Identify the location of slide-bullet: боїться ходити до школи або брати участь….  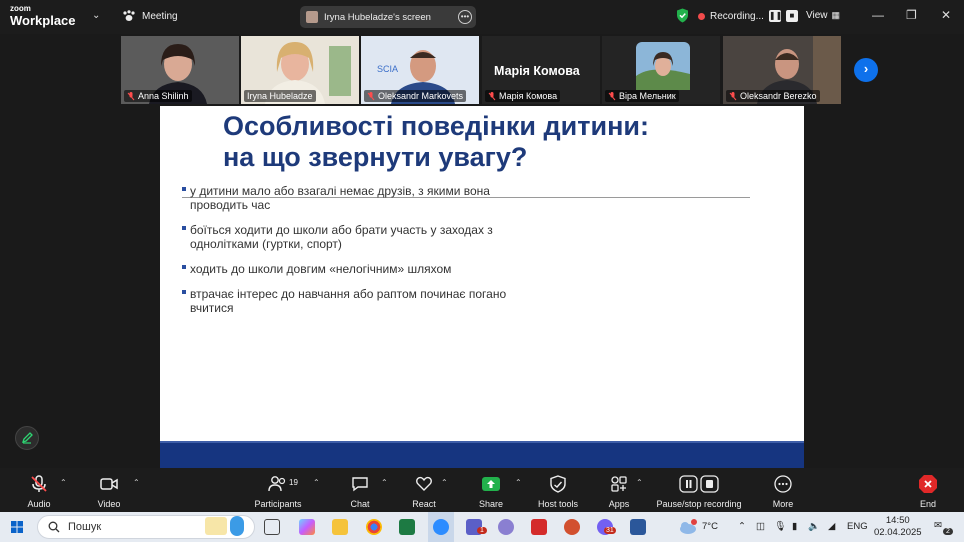
(362, 237).